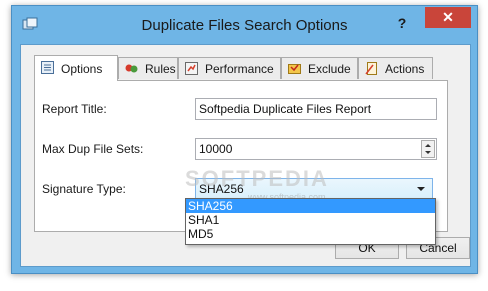 The image size is (488, 291). I want to click on options-icon, so click(47, 67).